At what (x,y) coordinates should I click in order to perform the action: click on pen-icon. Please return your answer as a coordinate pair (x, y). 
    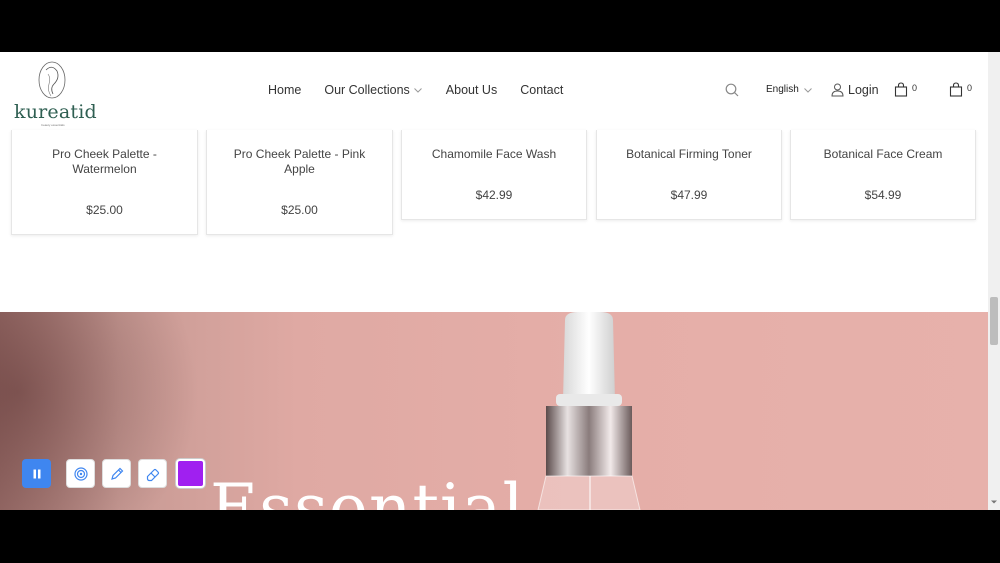
    Looking at the image, I should click on (116, 473).